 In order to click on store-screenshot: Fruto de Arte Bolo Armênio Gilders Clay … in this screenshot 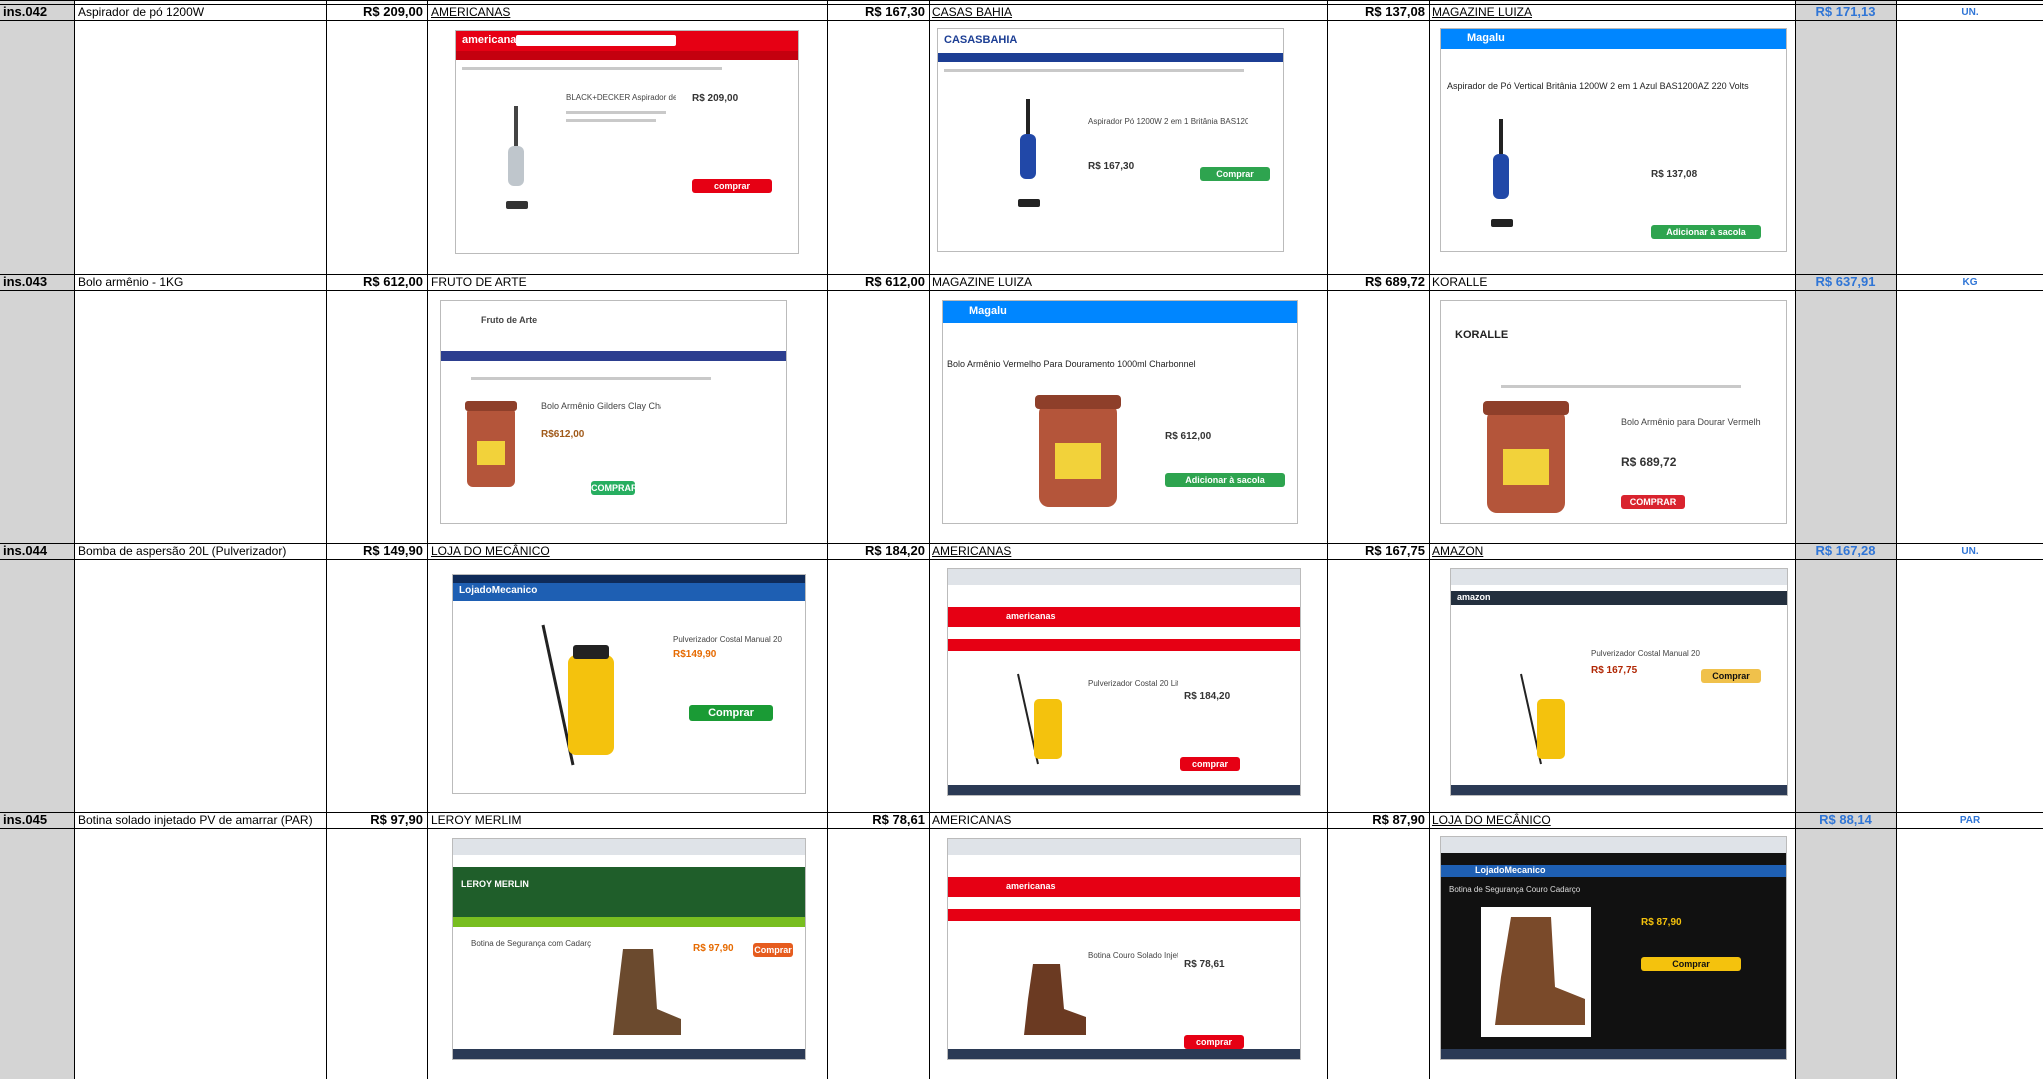, I will do `click(613, 412)`.